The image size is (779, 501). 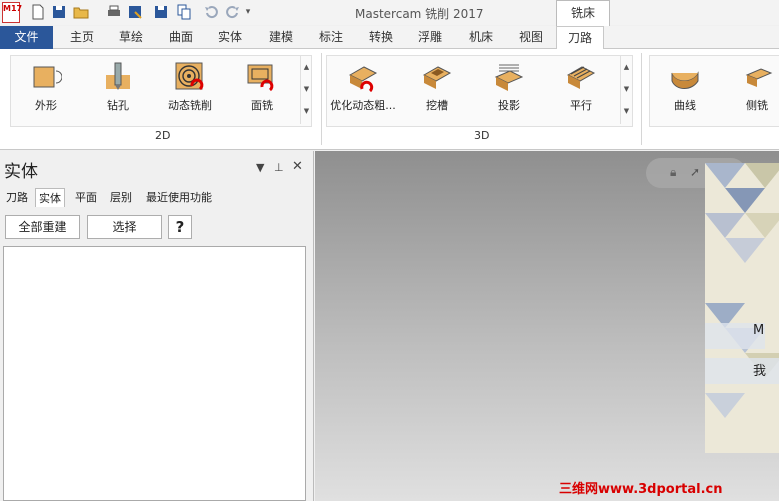 What do you see at coordinates (262, 105) in the screenshot?
I see `face-mill-label: 面铣` at bounding box center [262, 105].